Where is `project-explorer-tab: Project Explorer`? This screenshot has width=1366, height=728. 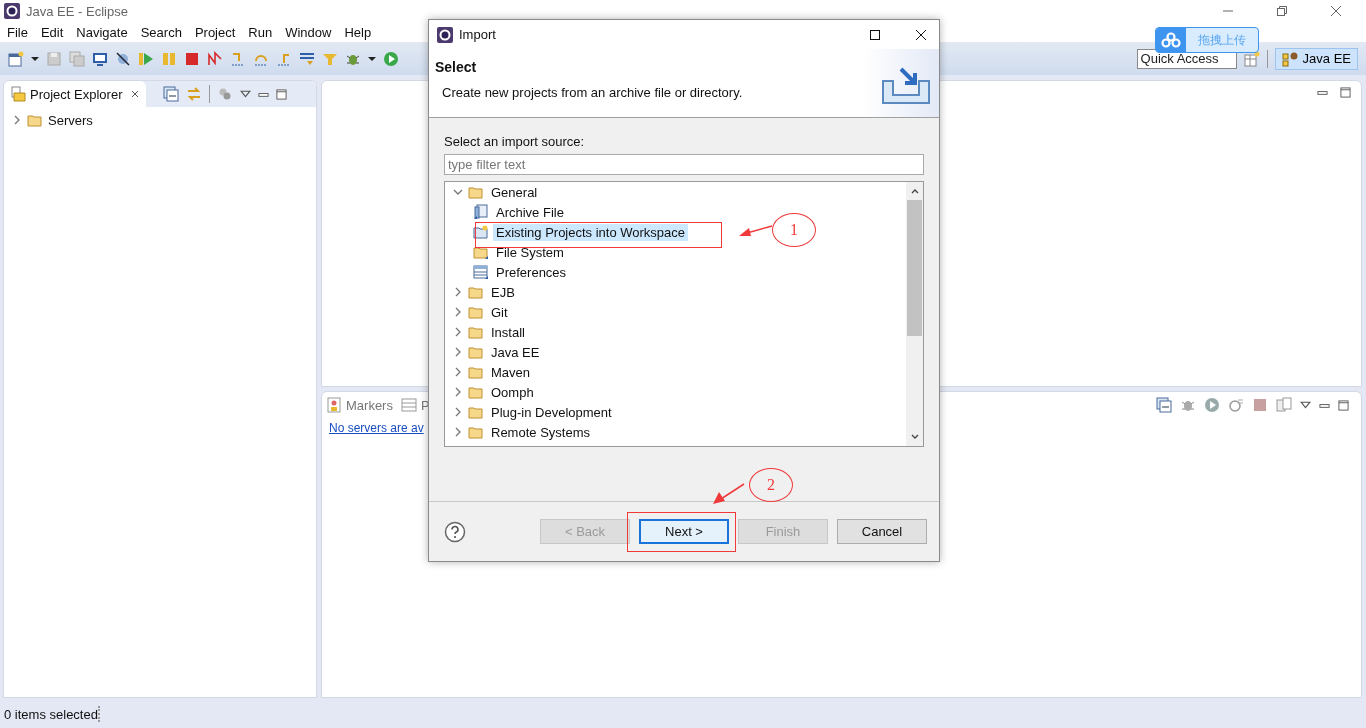
project-explorer-tab: Project Explorer is located at coordinates (75, 94).